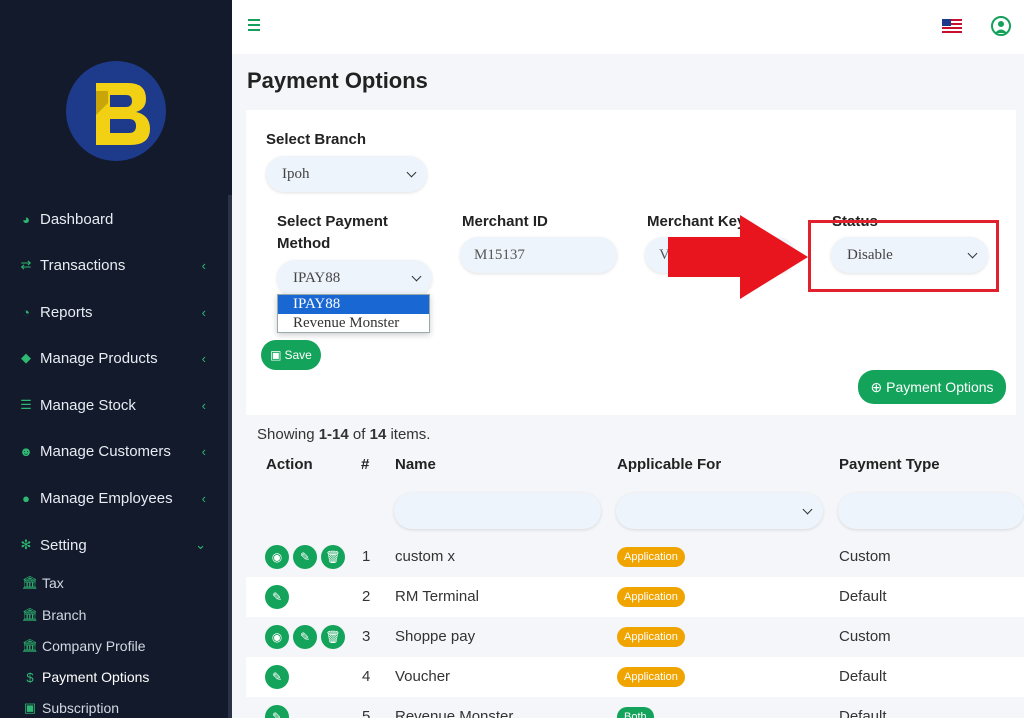  I want to click on sidebar-scrollbar, so click(230, 456).